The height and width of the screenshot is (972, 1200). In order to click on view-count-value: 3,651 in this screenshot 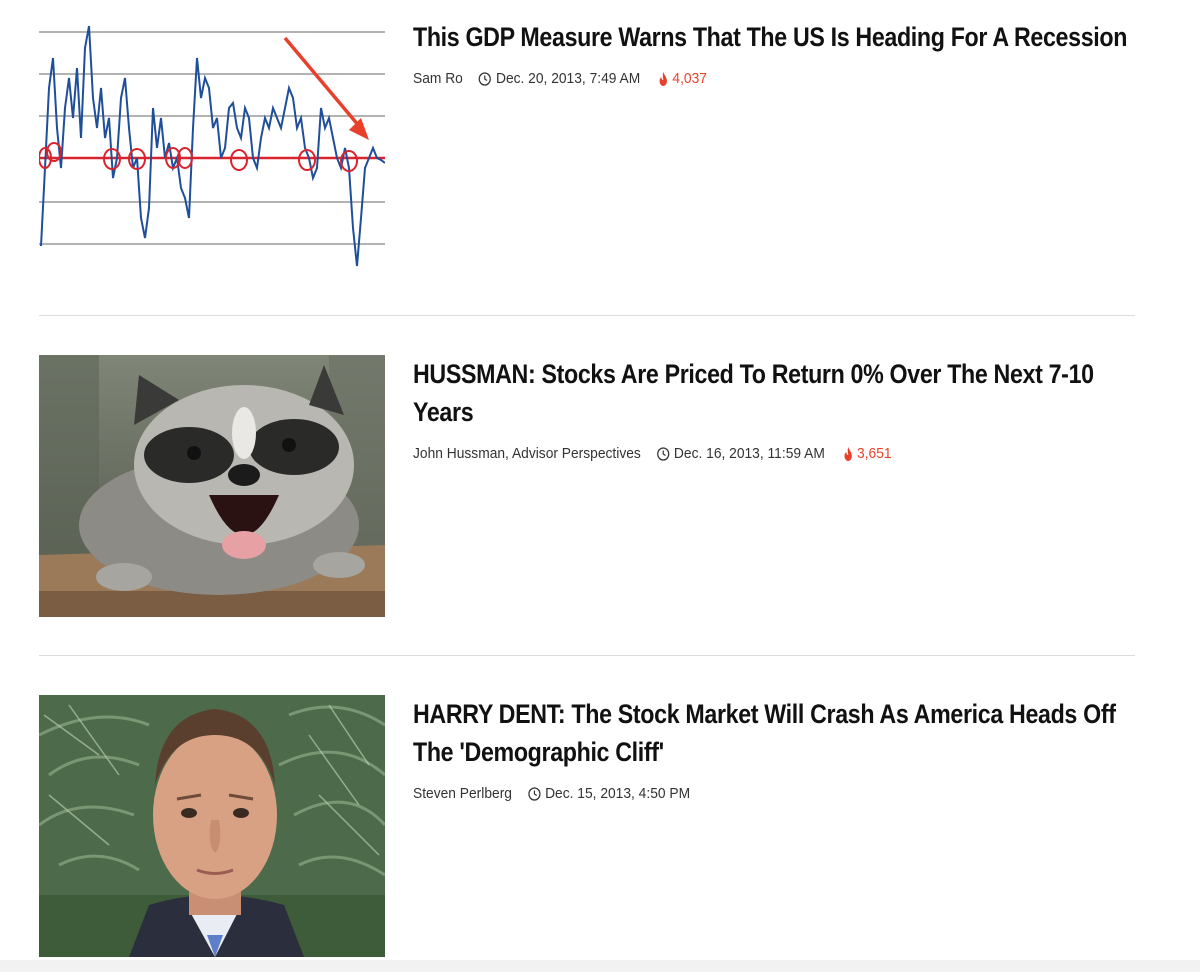, I will do `click(874, 453)`.